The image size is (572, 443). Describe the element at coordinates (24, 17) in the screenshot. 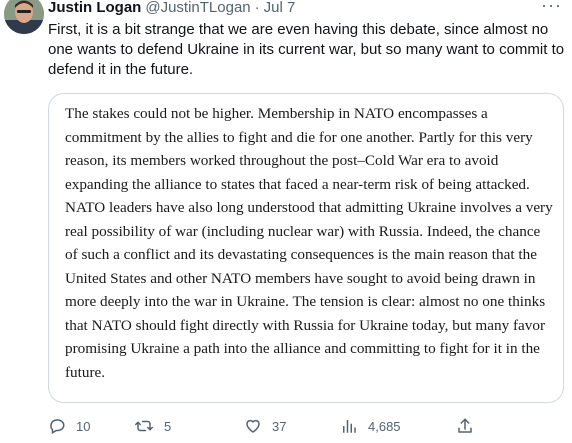

I see `avatar` at that location.